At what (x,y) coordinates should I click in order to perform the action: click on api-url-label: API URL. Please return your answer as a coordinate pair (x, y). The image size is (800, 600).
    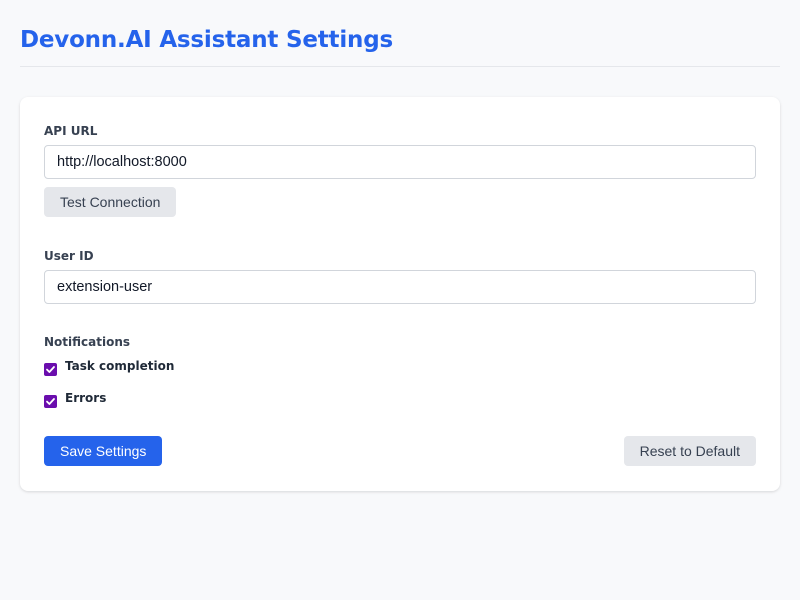
    Looking at the image, I should click on (71, 131).